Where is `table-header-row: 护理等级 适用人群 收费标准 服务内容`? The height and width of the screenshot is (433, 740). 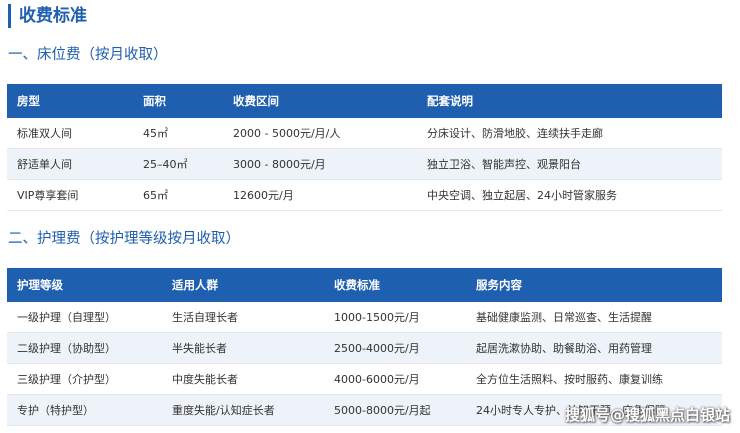 table-header-row: 护理等级 适用人群 收费标准 服务内容 is located at coordinates (364, 285).